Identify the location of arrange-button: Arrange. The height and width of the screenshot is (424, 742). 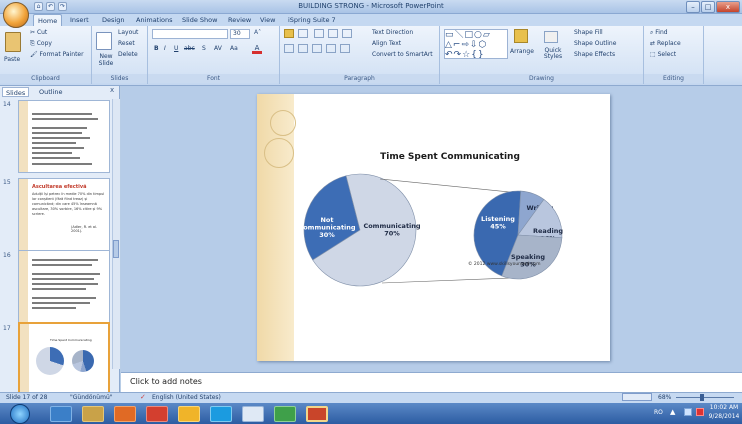
(522, 51).